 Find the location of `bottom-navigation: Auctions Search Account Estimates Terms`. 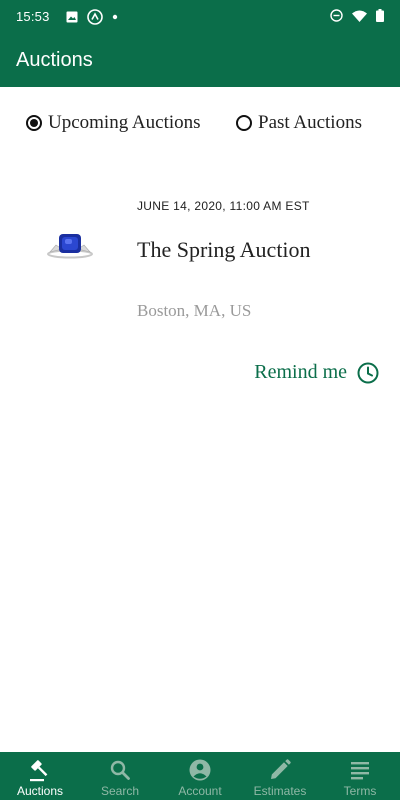

bottom-navigation: Auctions Search Account Estimates Terms is located at coordinates (200, 776).